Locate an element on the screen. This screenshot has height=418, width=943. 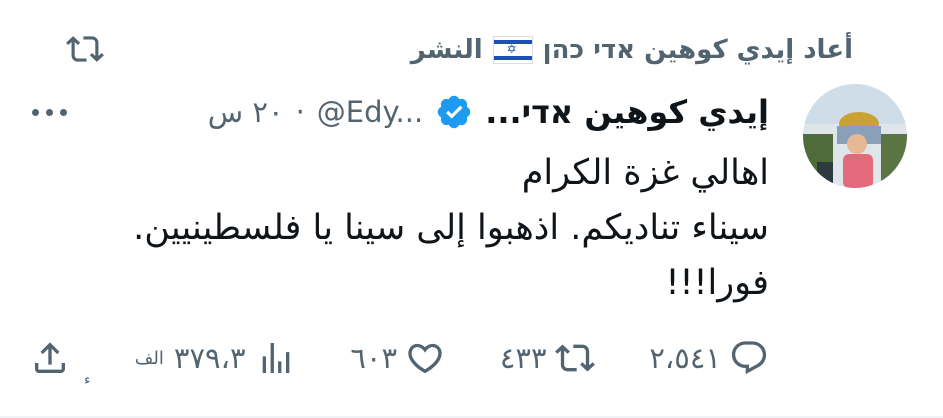
reply-button: ٢،٥٤١ is located at coordinates (709, 358).